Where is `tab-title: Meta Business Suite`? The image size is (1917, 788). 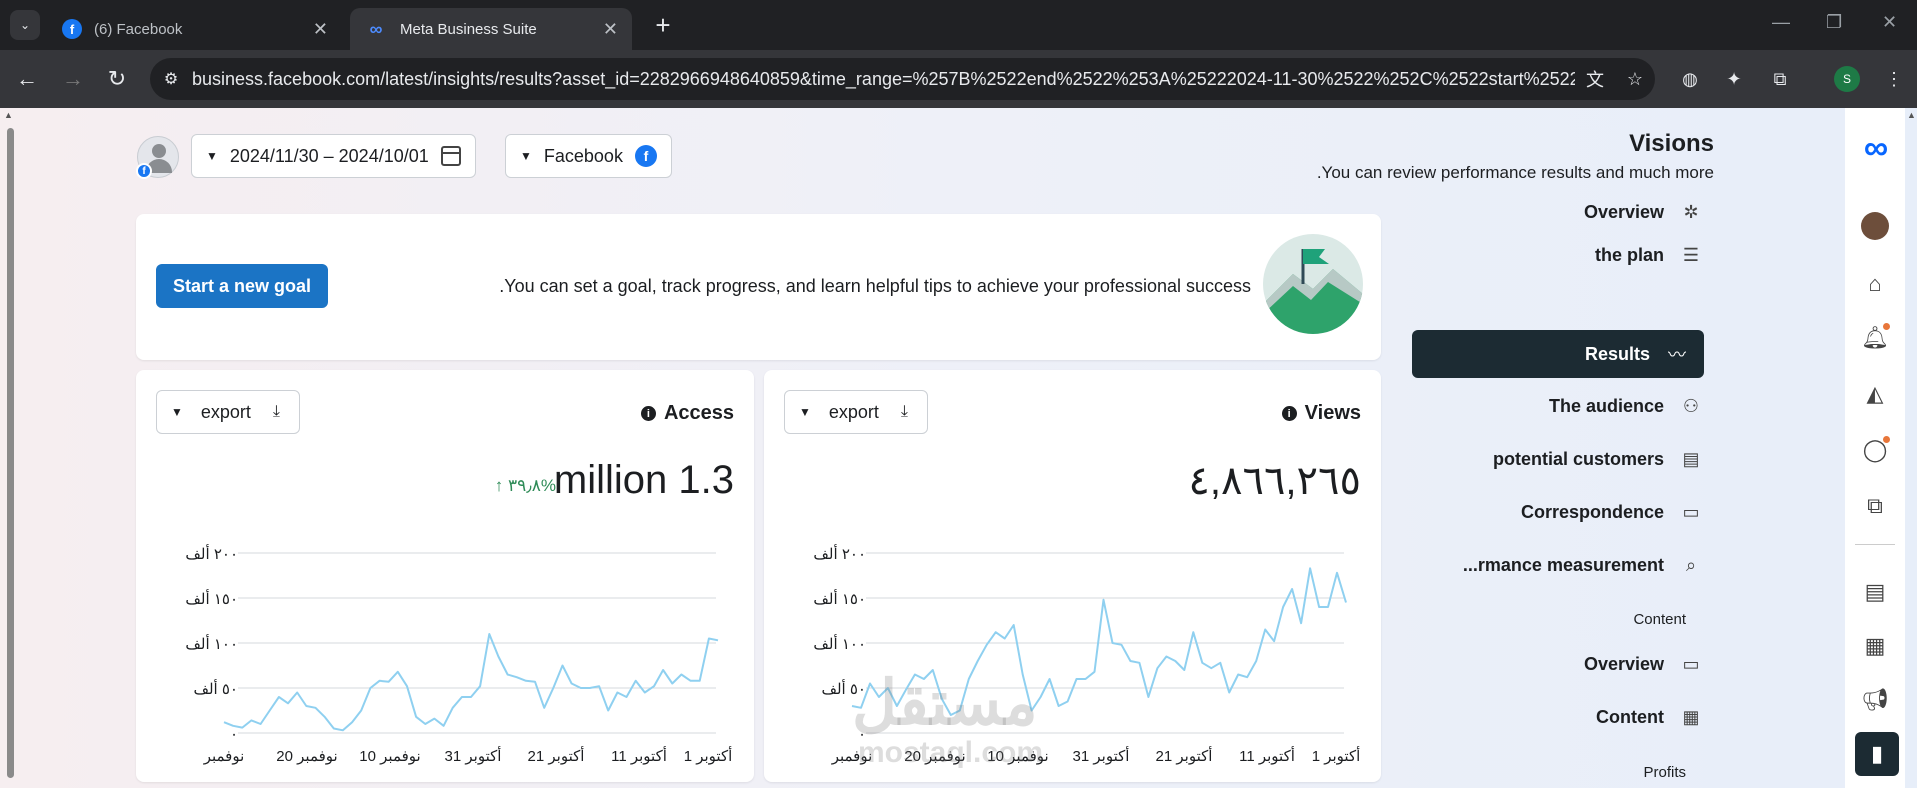 tab-title: Meta Business Suite is located at coordinates (468, 29).